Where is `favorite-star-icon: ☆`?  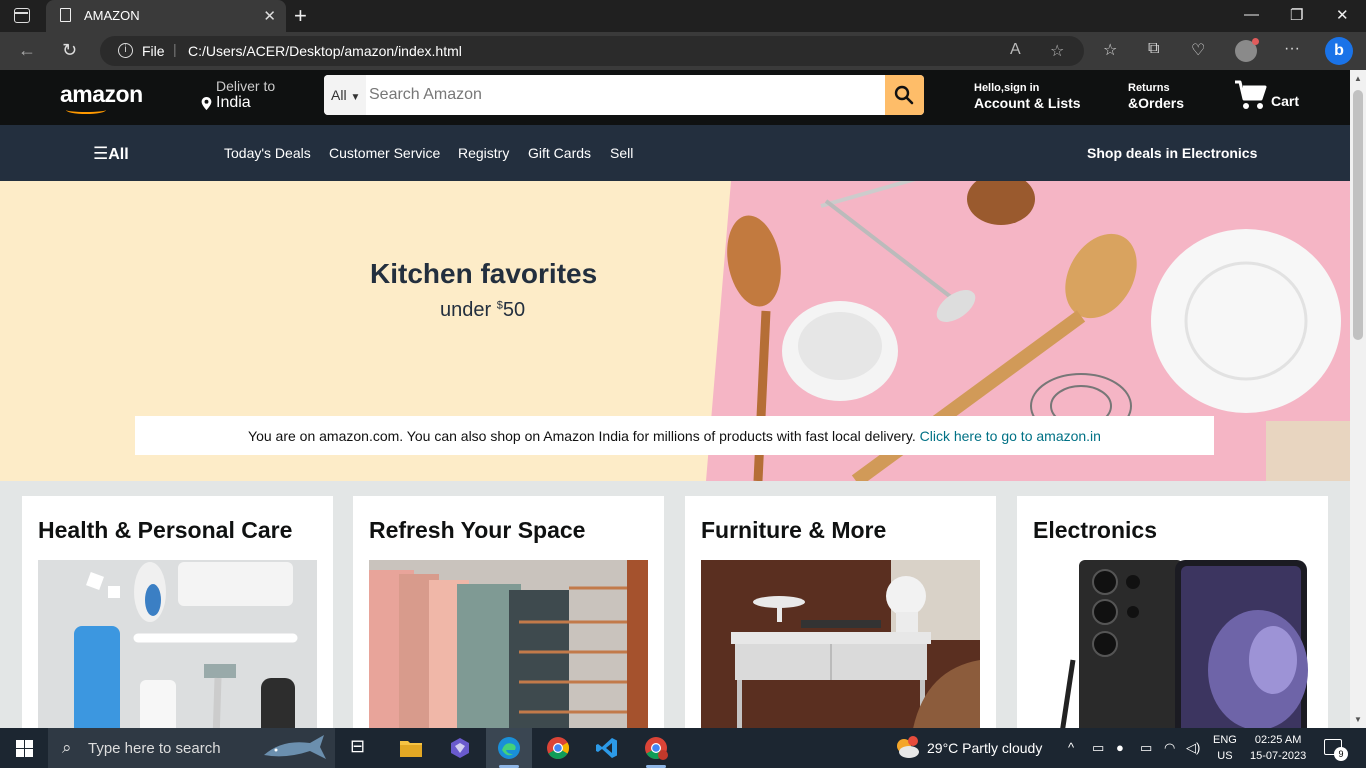
favorite-star-icon: ☆ is located at coordinates (1057, 51).